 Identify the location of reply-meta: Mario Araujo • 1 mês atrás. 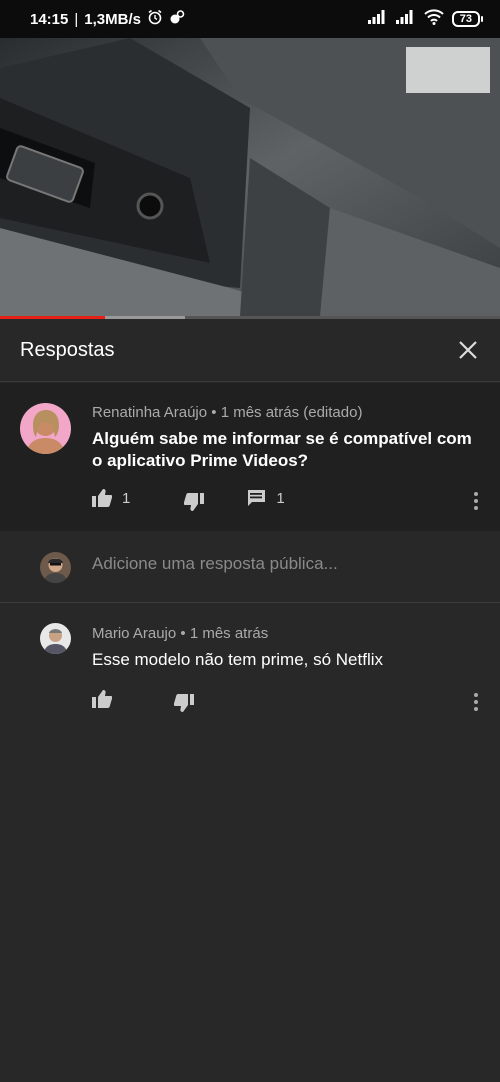
(180, 633).